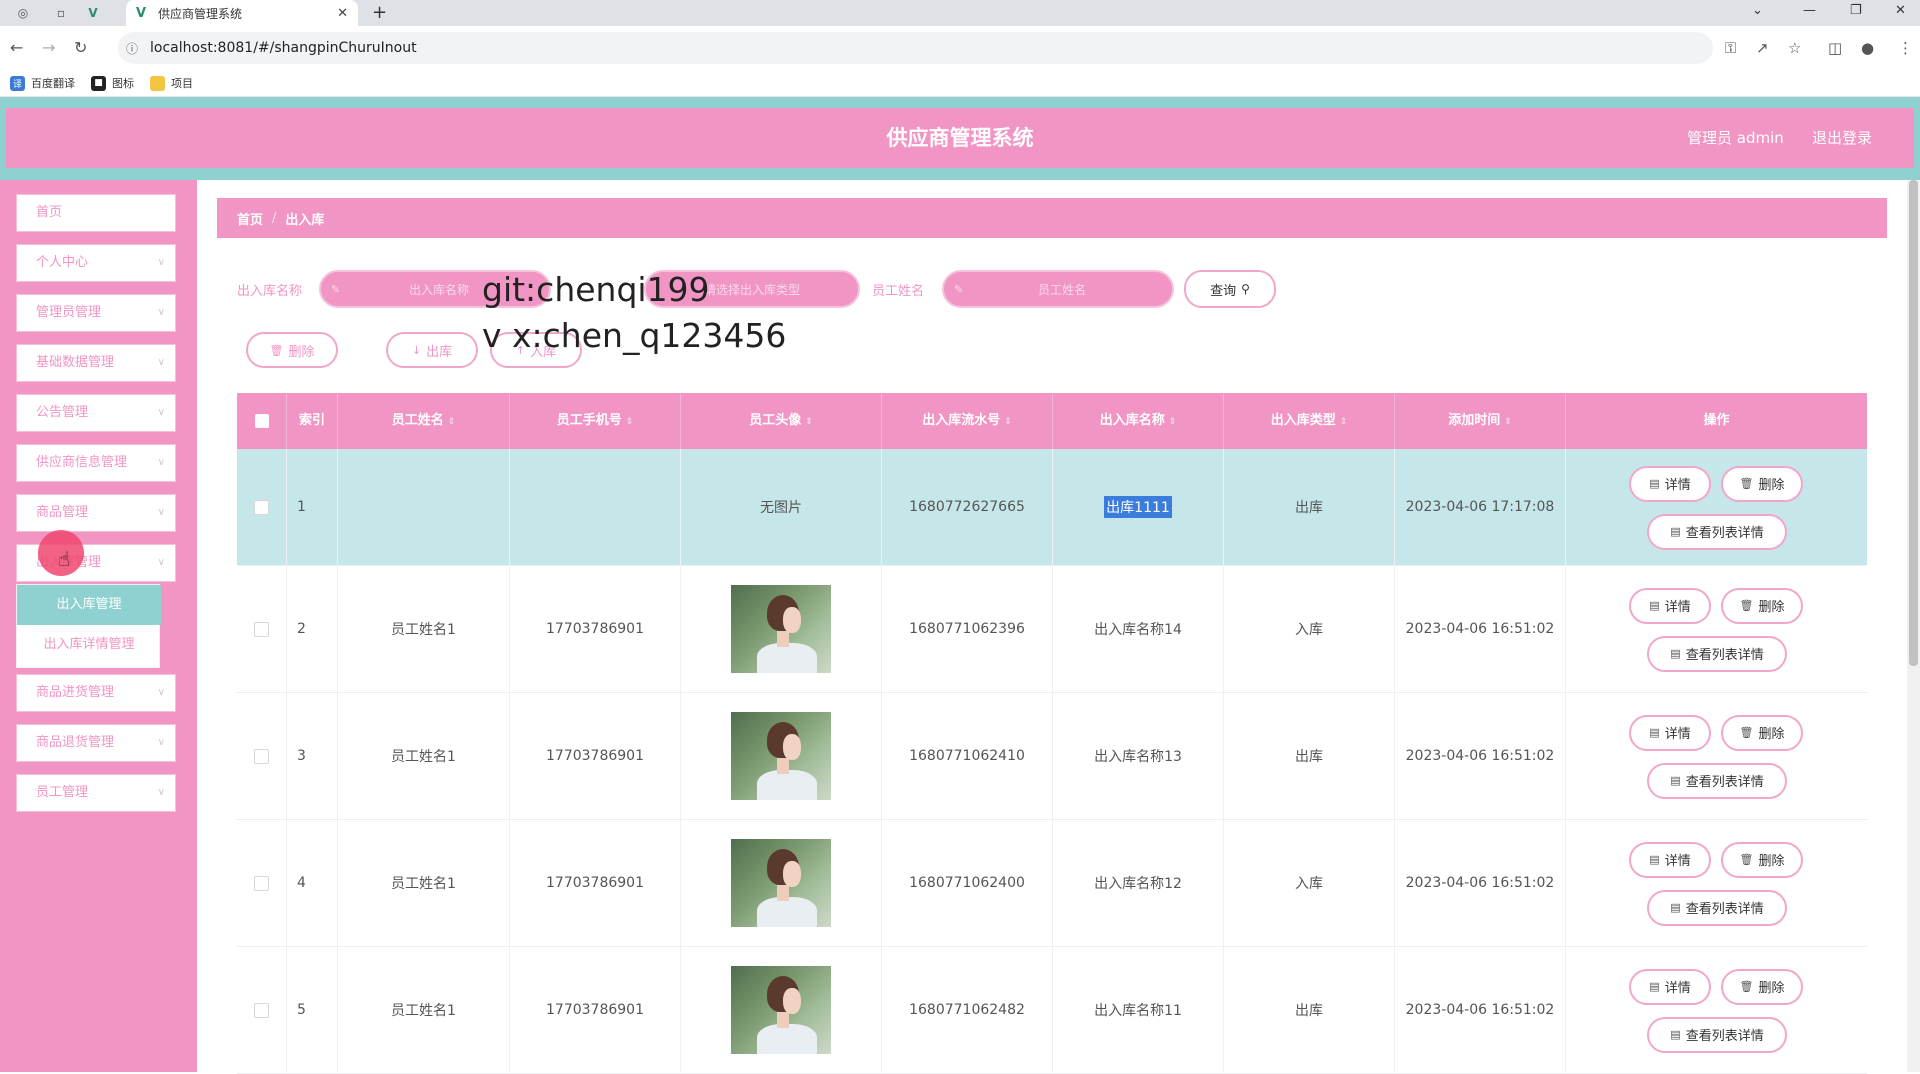 The image size is (1920, 1074). What do you see at coordinates (1762, 48) in the screenshot?
I see `share-icon: ↗` at bounding box center [1762, 48].